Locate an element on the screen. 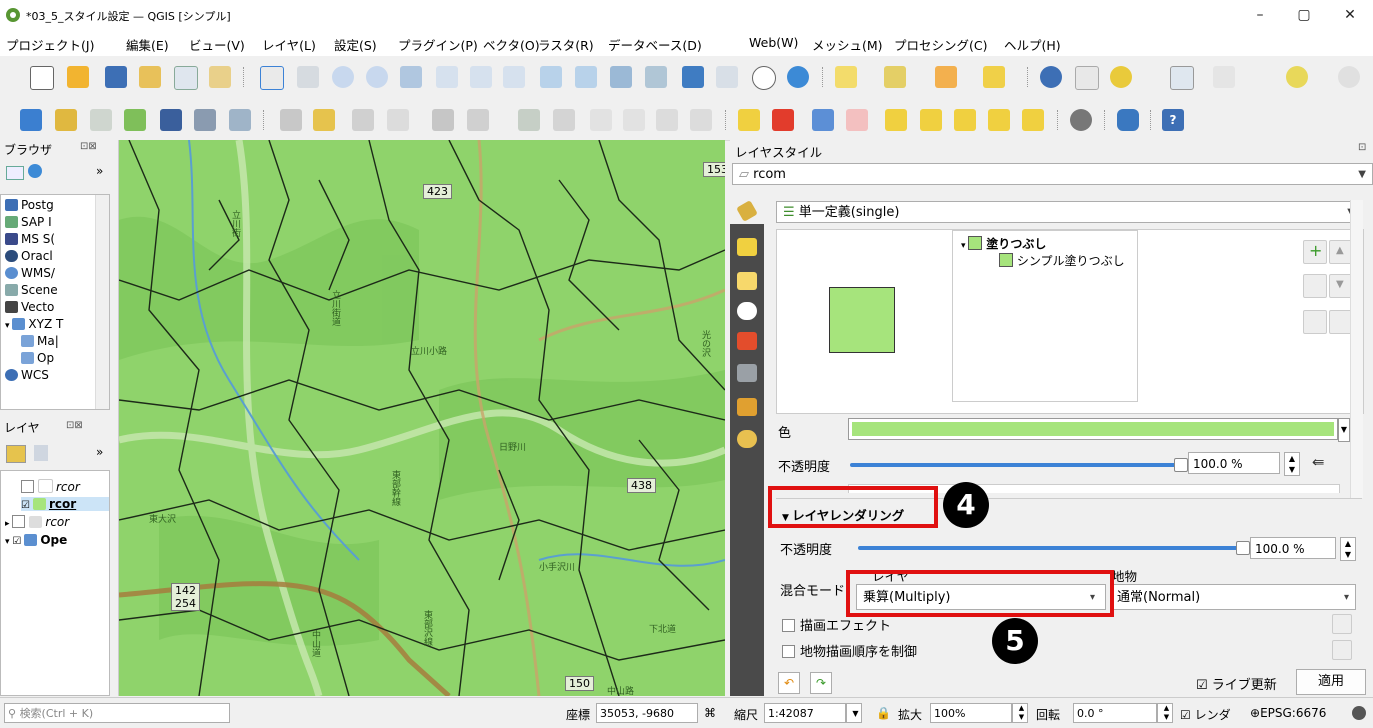 The width and height of the screenshot is (1373, 728). new-virtual-layer-icon is located at coordinates (205, 120).